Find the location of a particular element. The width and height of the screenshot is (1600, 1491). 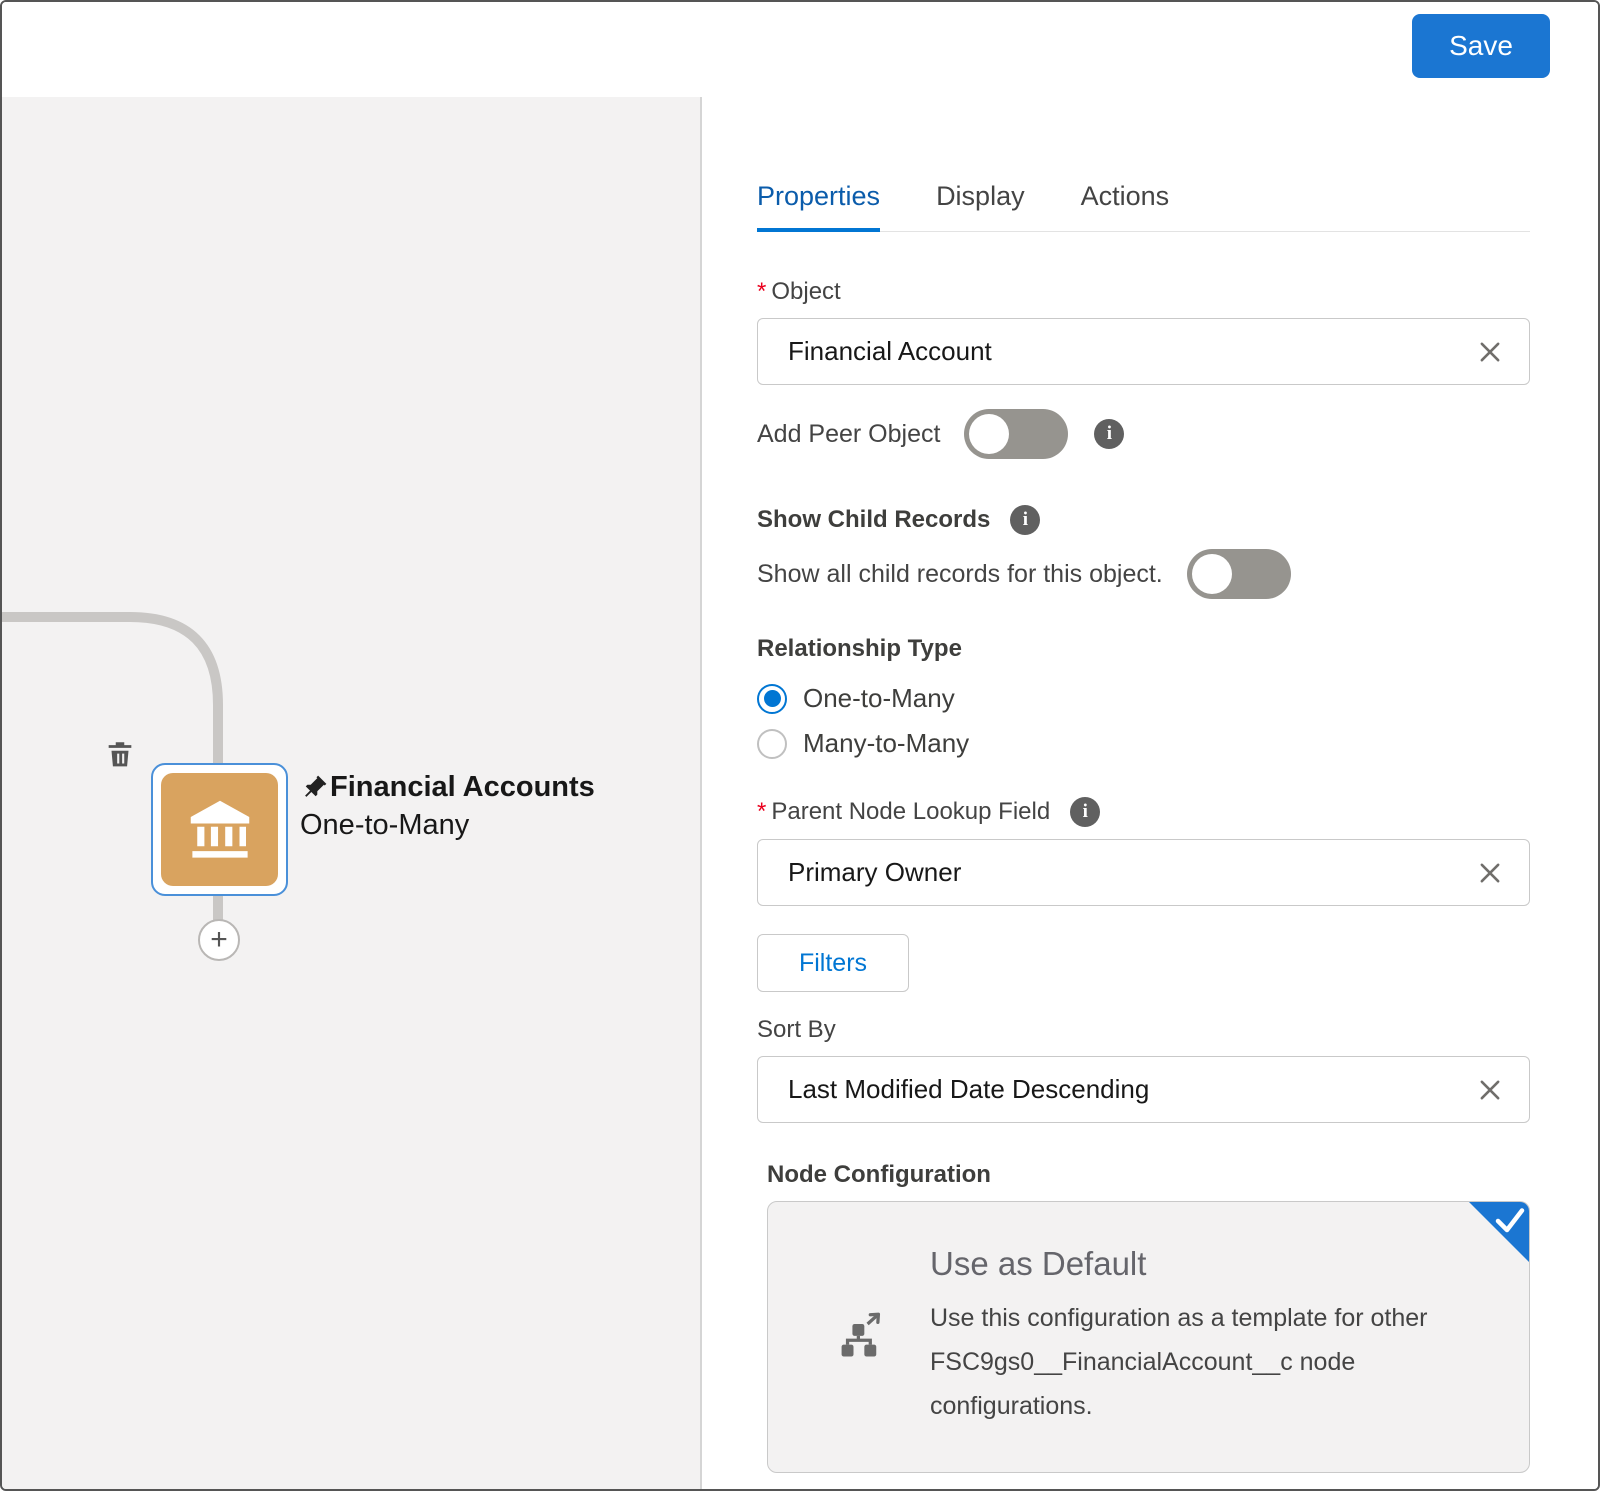

tab-display: Display is located at coordinates (980, 206).